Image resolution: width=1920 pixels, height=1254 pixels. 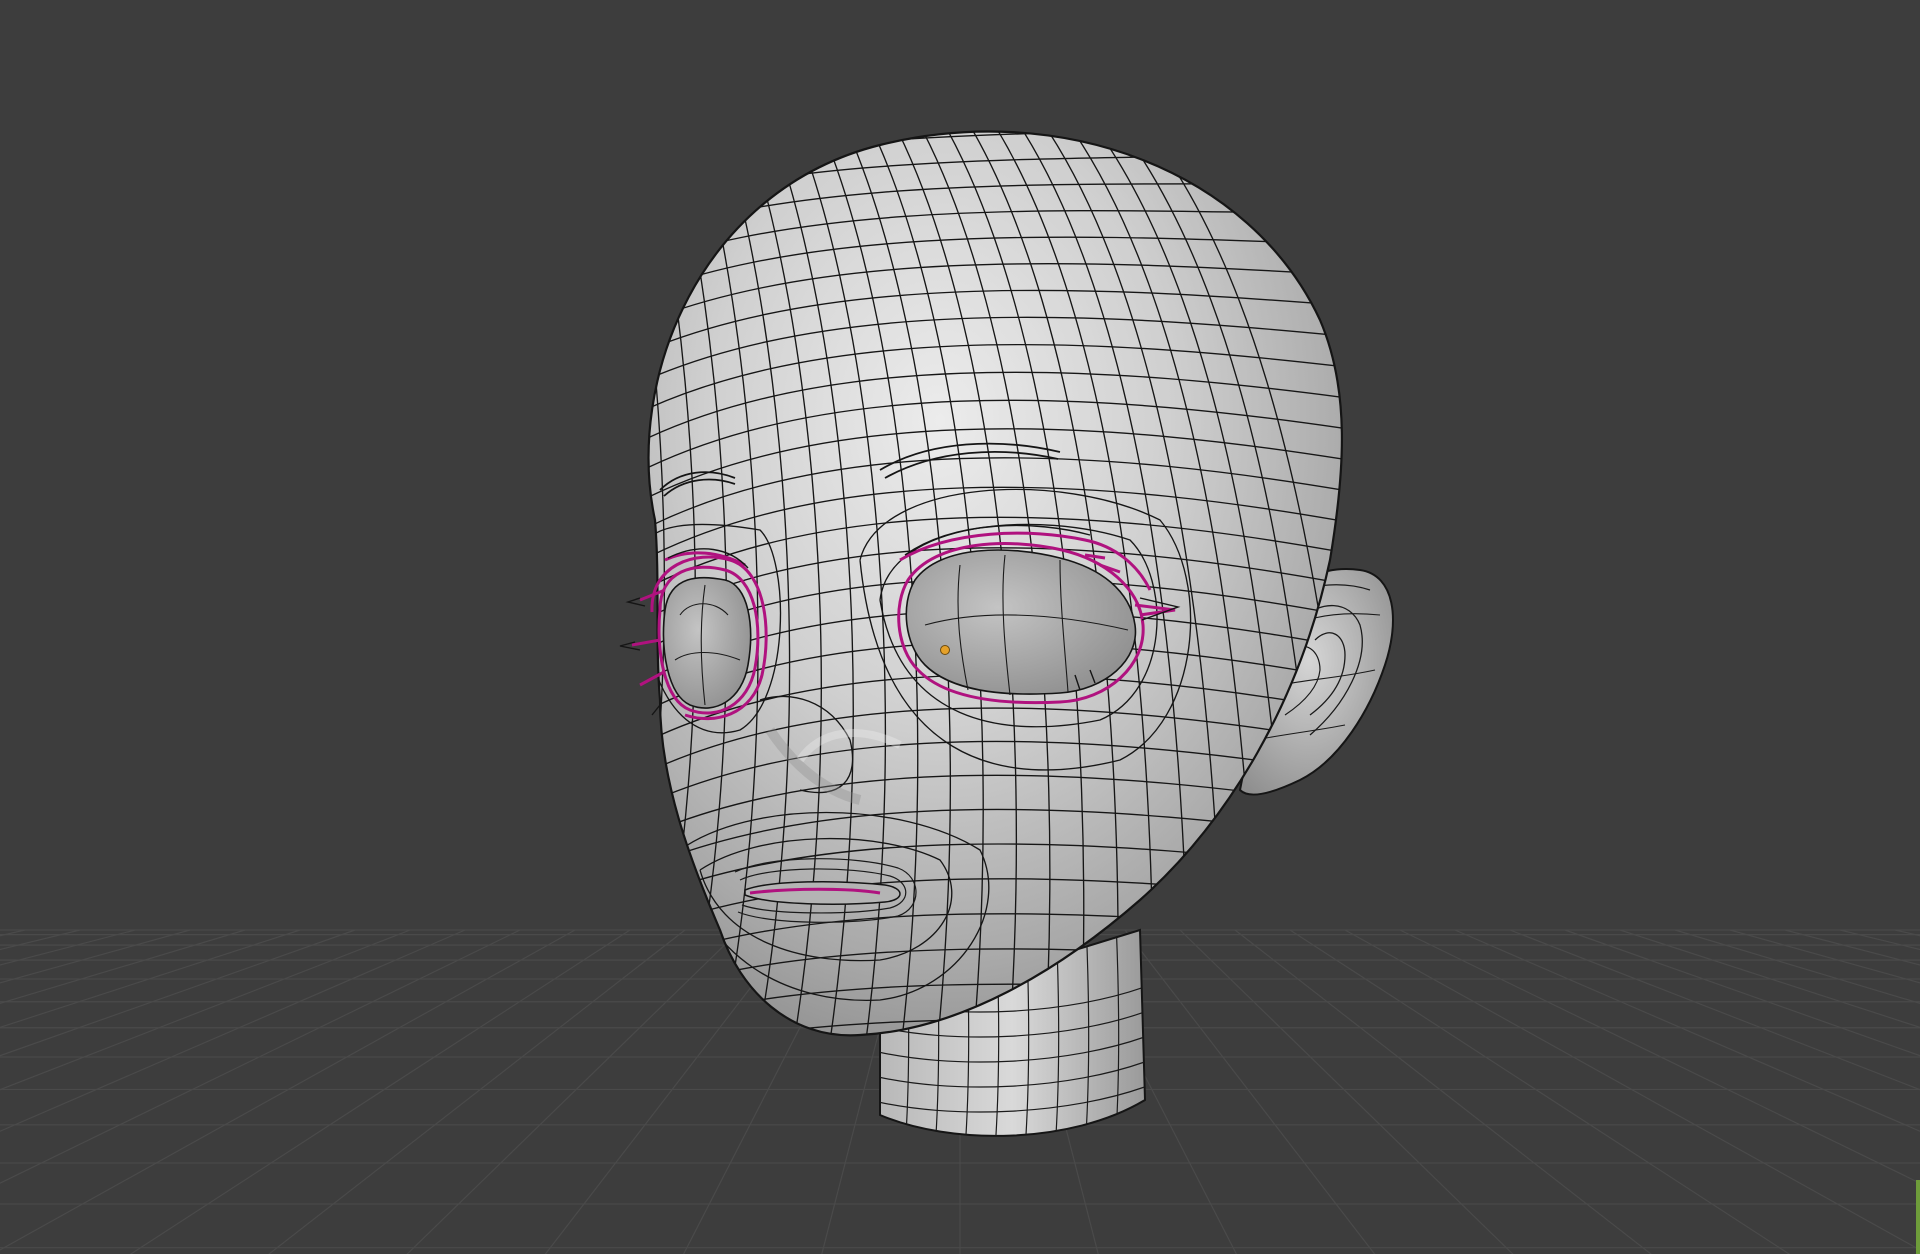 What do you see at coordinates (1918, 1217) in the screenshot?
I see `window-edge-accent` at bounding box center [1918, 1217].